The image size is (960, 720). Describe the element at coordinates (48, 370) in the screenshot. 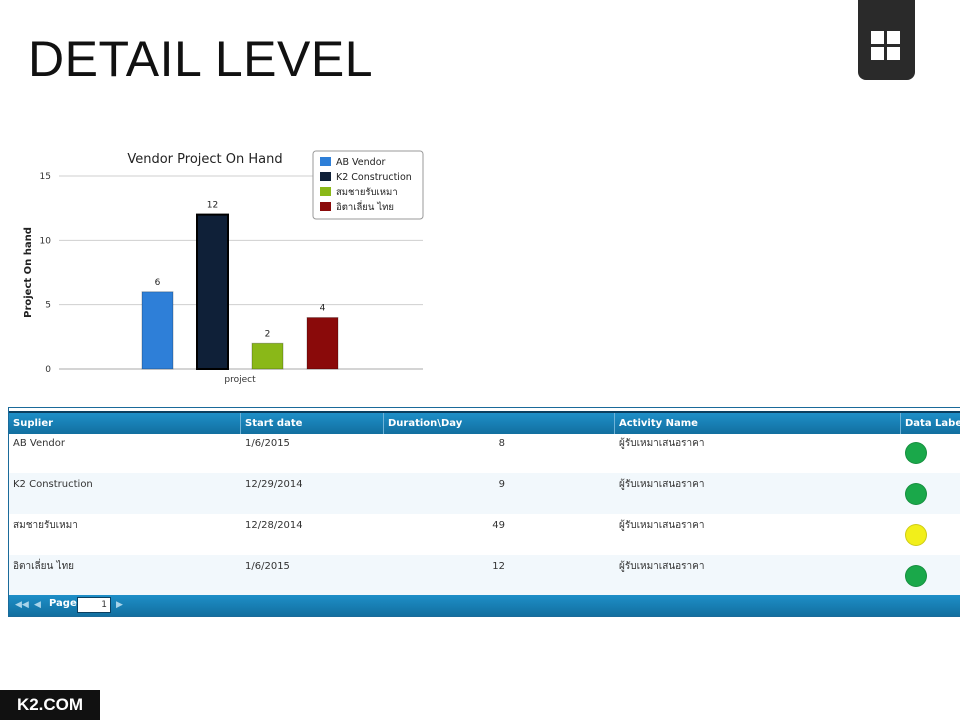

I see `y-tick-label: 0` at that location.